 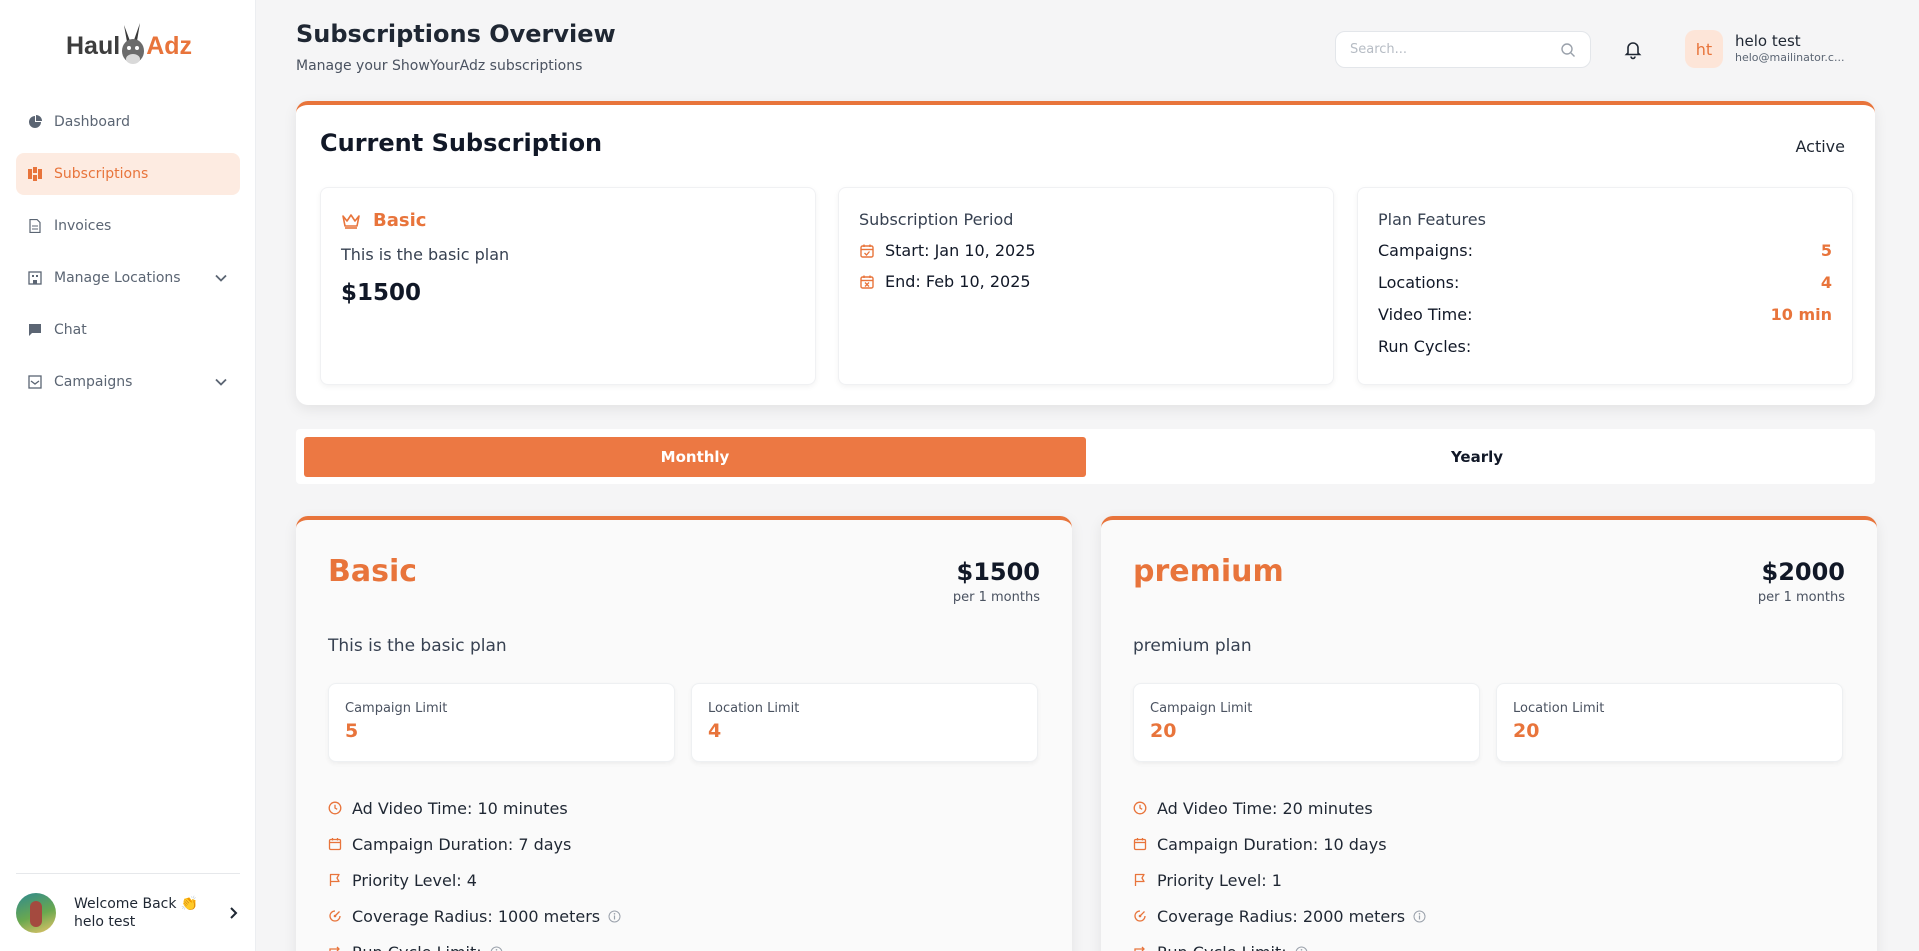 What do you see at coordinates (1704, 49) in the screenshot?
I see `user-initials-avatar: ht` at bounding box center [1704, 49].